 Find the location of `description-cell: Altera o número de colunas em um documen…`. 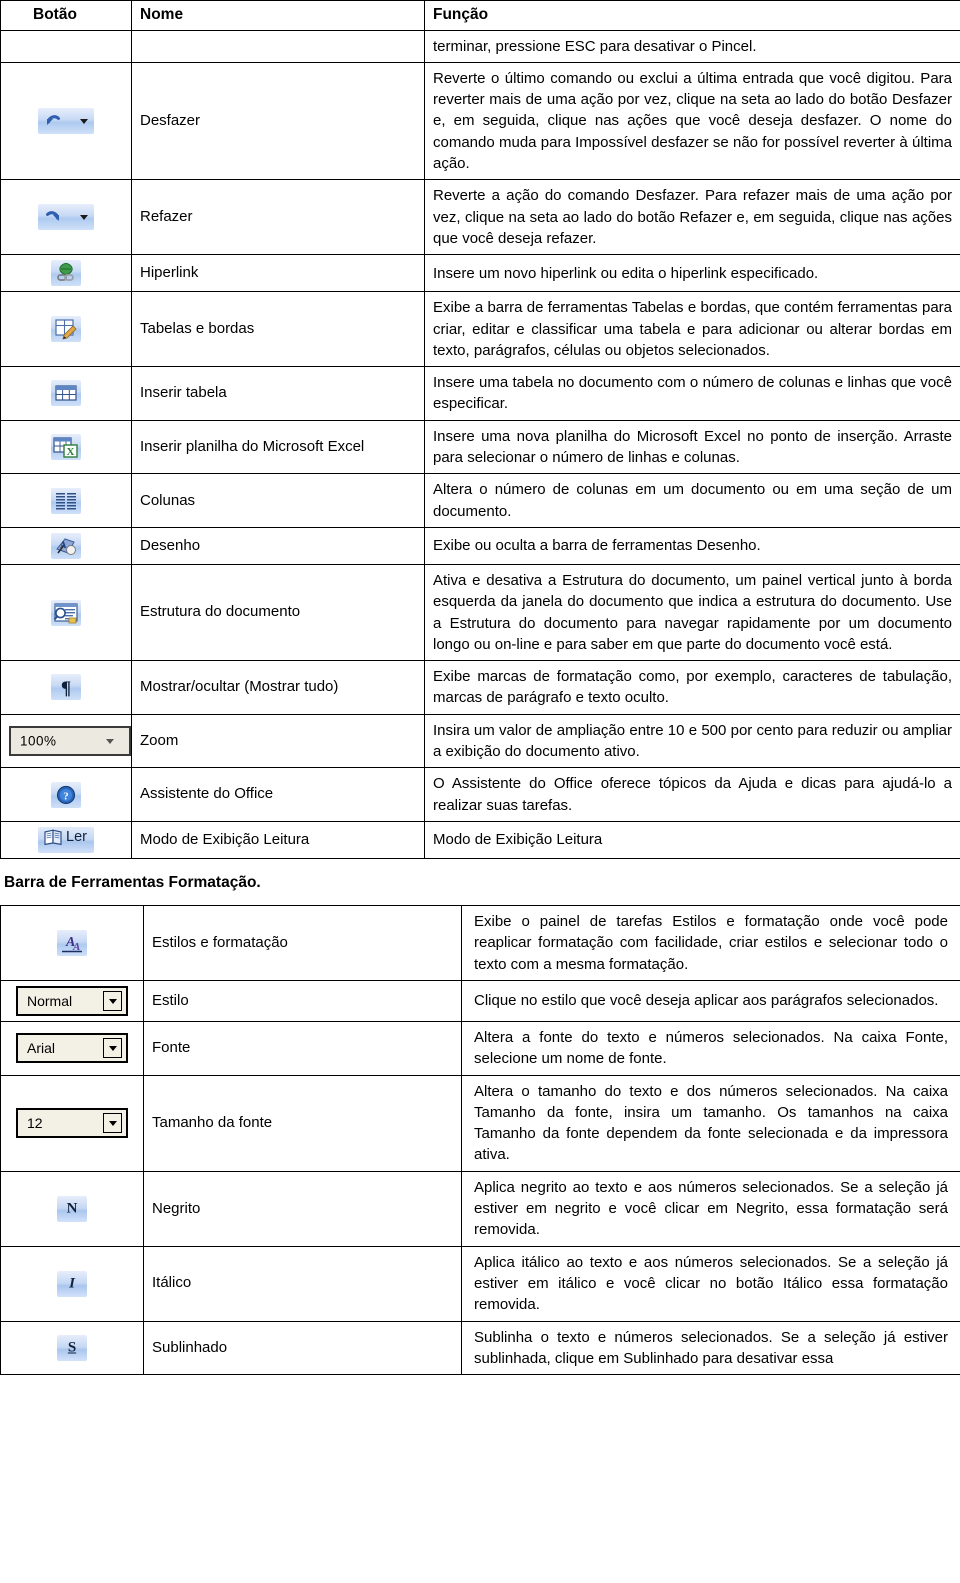

description-cell: Altera o número de colunas em um documen… is located at coordinates (692, 500).